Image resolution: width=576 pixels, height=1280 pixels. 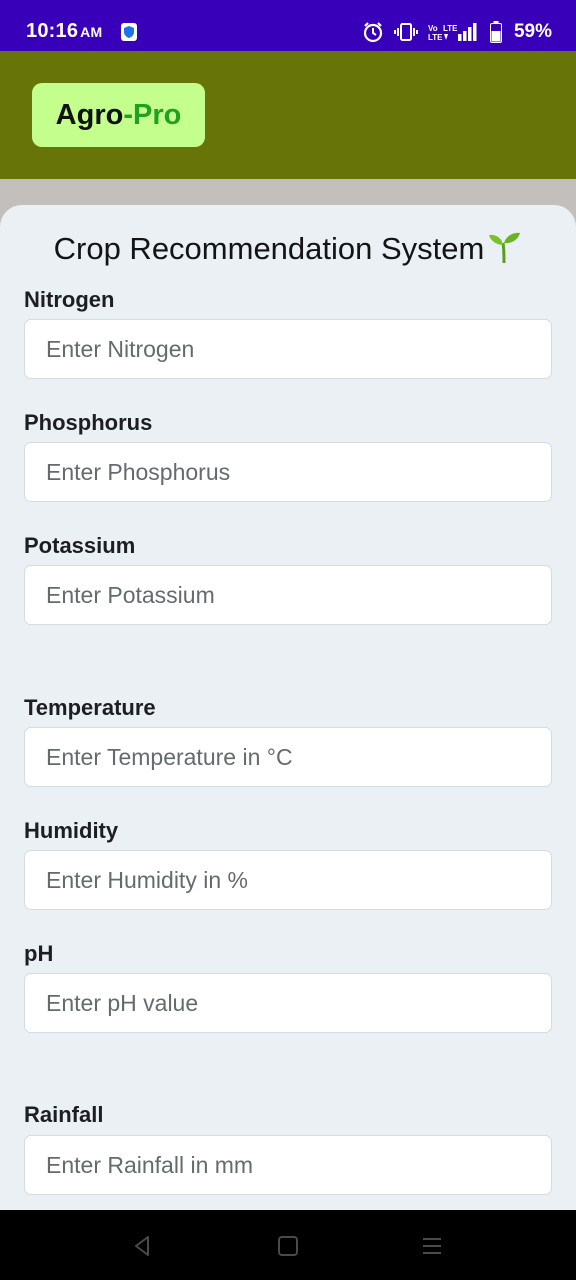 I want to click on signal-icon: Vo LTE LTE, so click(x=452, y=32).